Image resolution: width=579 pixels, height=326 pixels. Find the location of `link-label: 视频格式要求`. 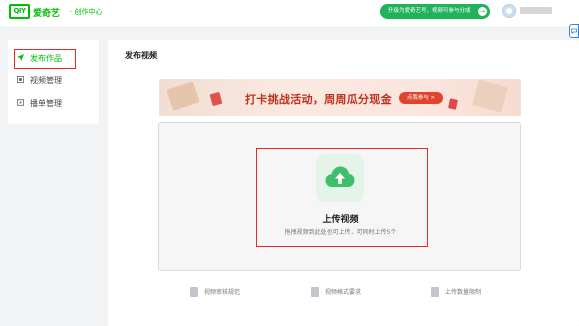

link-label: 视频格式要求 is located at coordinates (343, 292).